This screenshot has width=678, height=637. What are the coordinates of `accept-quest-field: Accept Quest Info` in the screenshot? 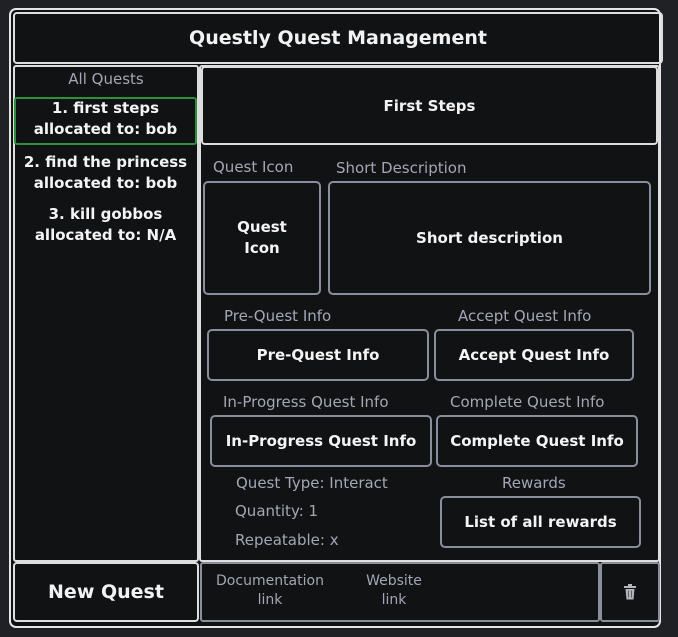 It's located at (534, 355).